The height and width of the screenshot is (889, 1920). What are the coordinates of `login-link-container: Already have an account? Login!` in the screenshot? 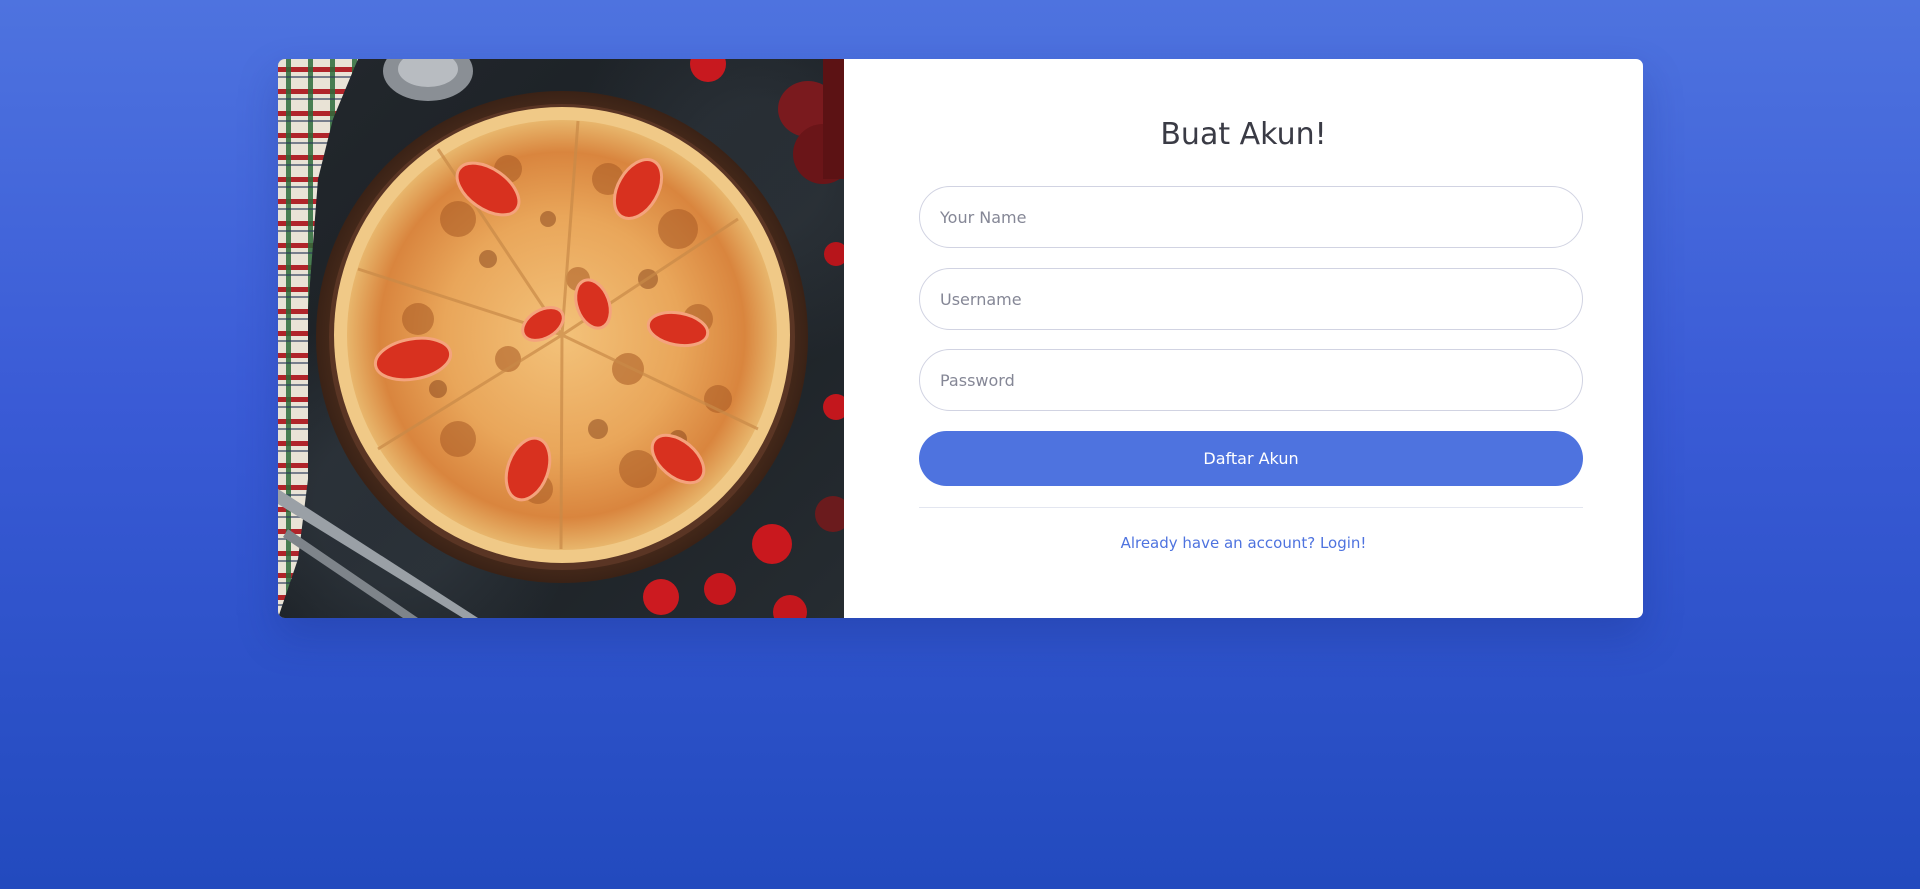 It's located at (1243, 543).